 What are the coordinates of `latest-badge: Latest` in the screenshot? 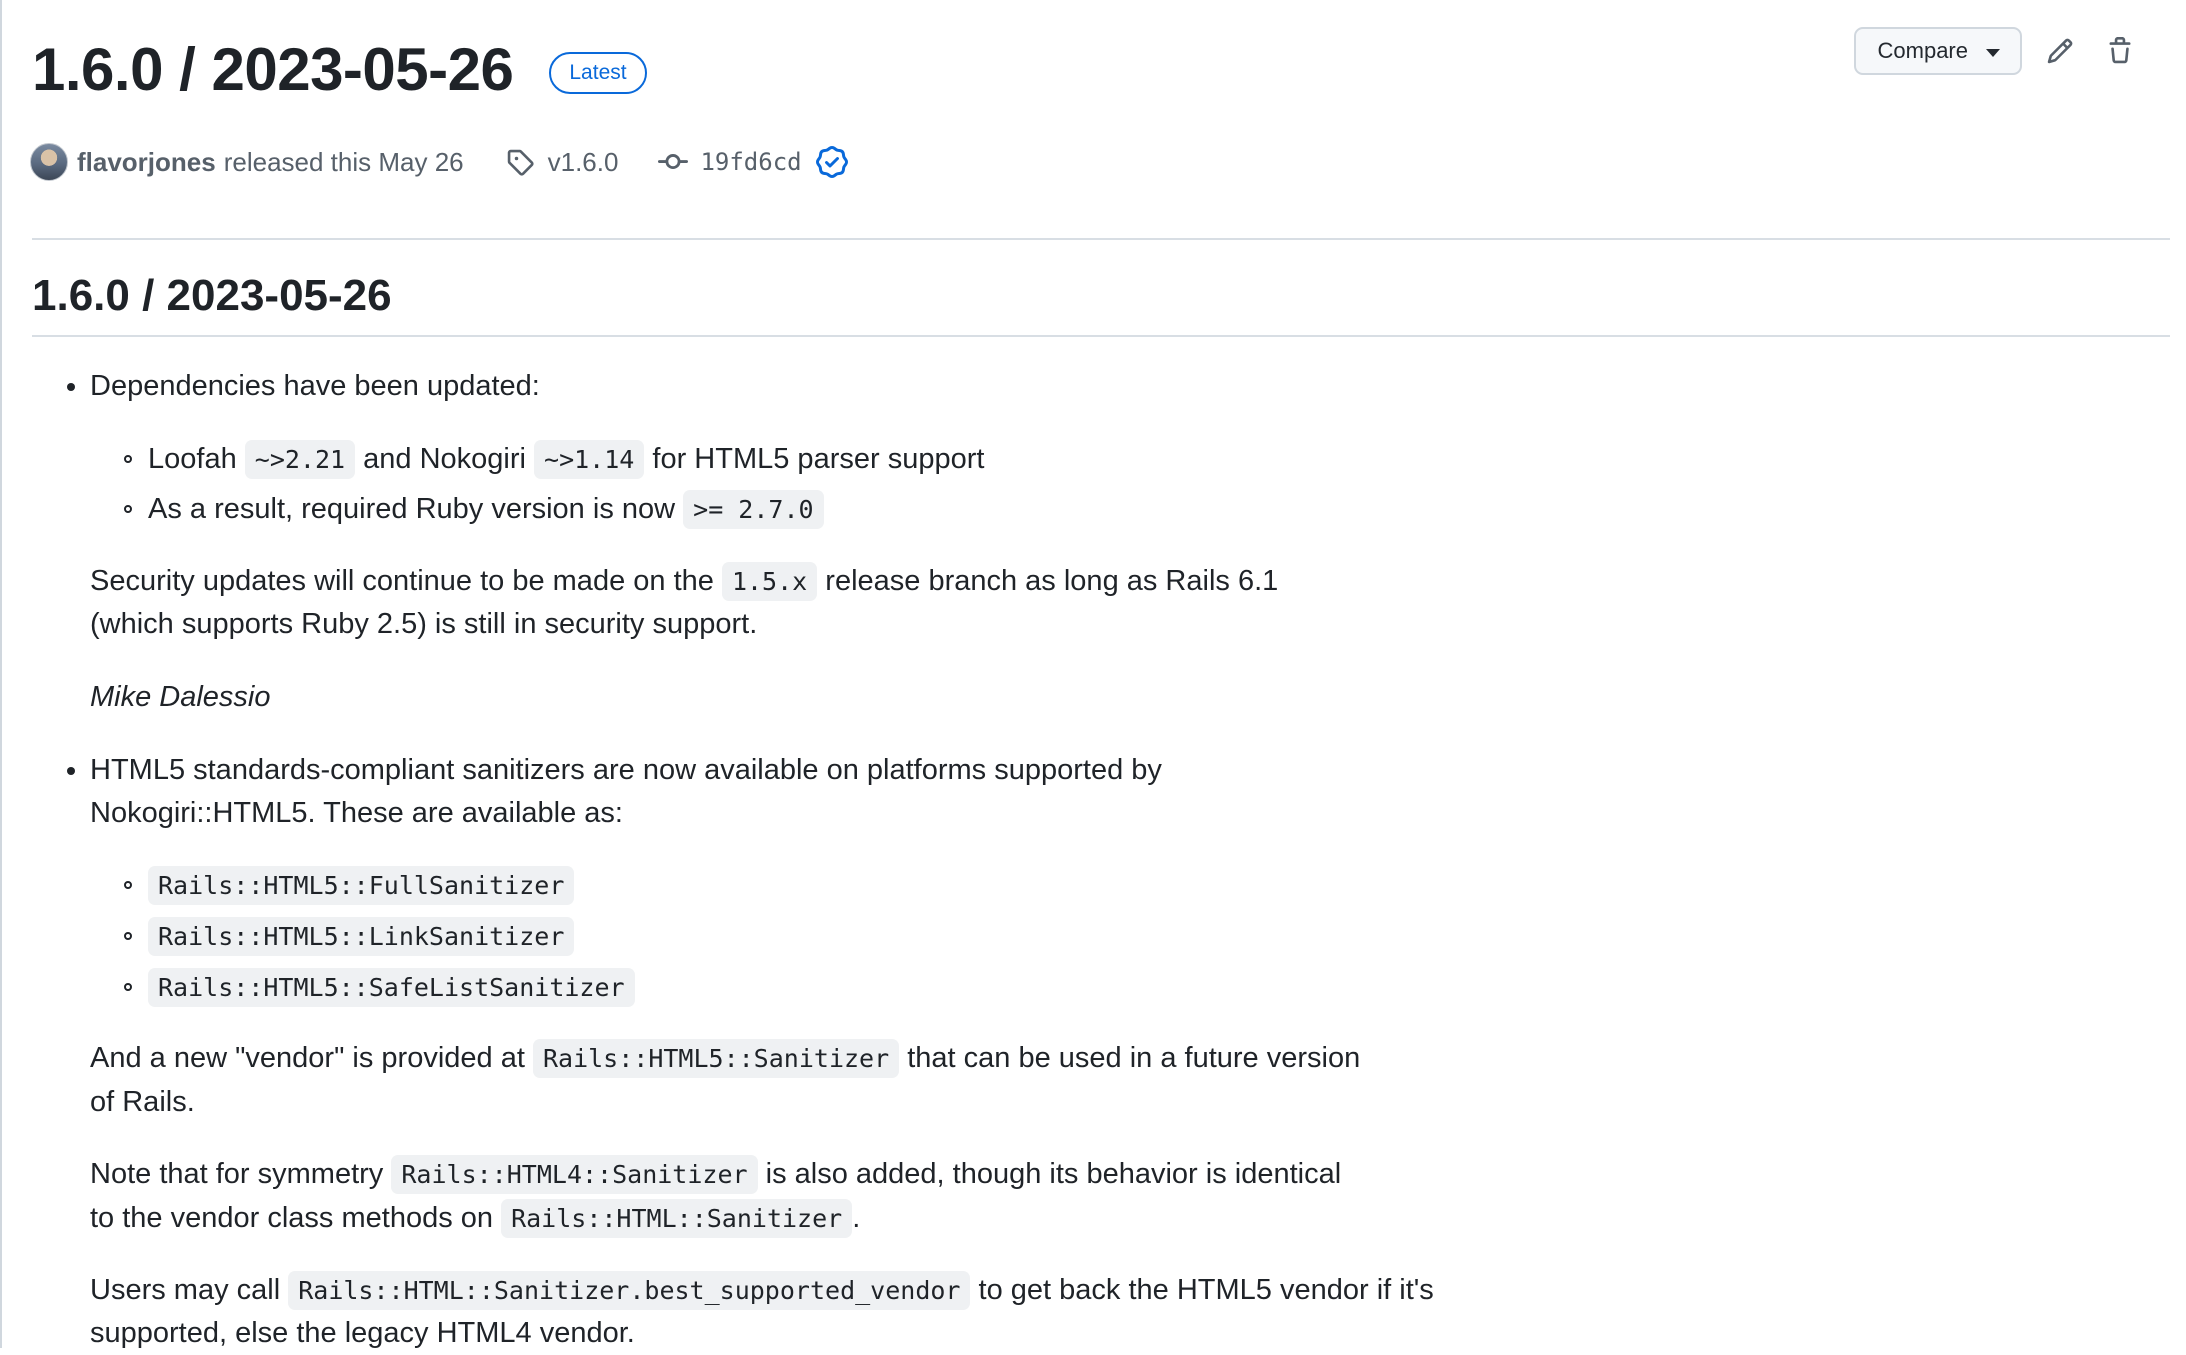 It's located at (598, 73).